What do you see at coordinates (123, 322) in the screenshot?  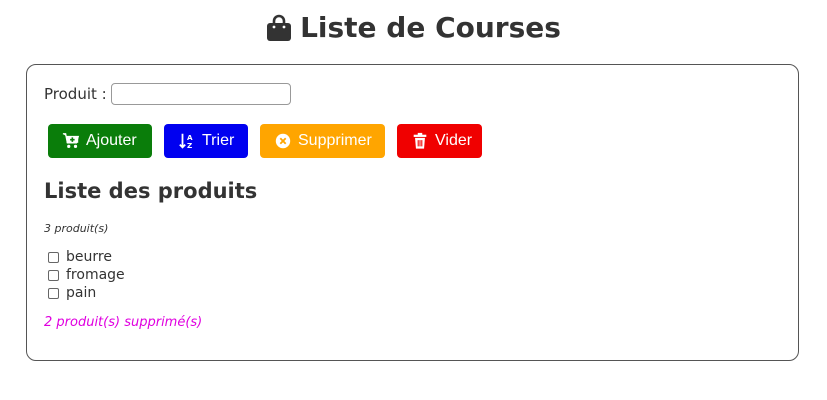 I see `deleted-count-message: 2 produit(s) supprimé(s)` at bounding box center [123, 322].